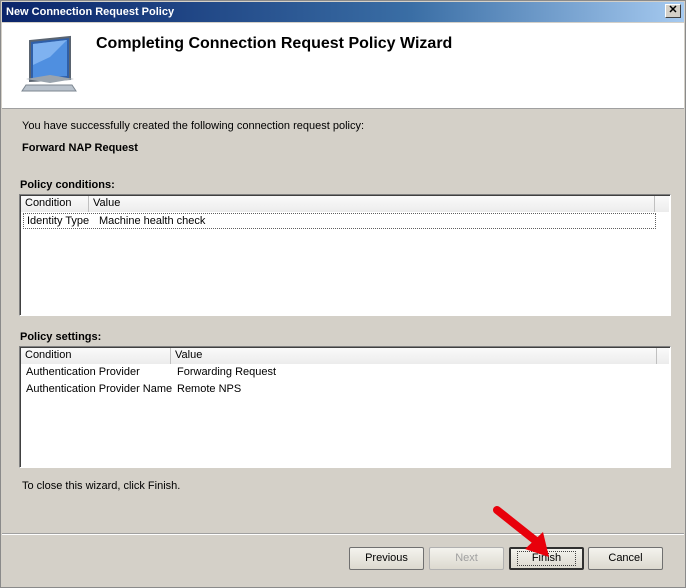 The height and width of the screenshot is (588, 686). What do you see at coordinates (83, 372) in the screenshot?
I see `row-condition: Authentication Provider` at bounding box center [83, 372].